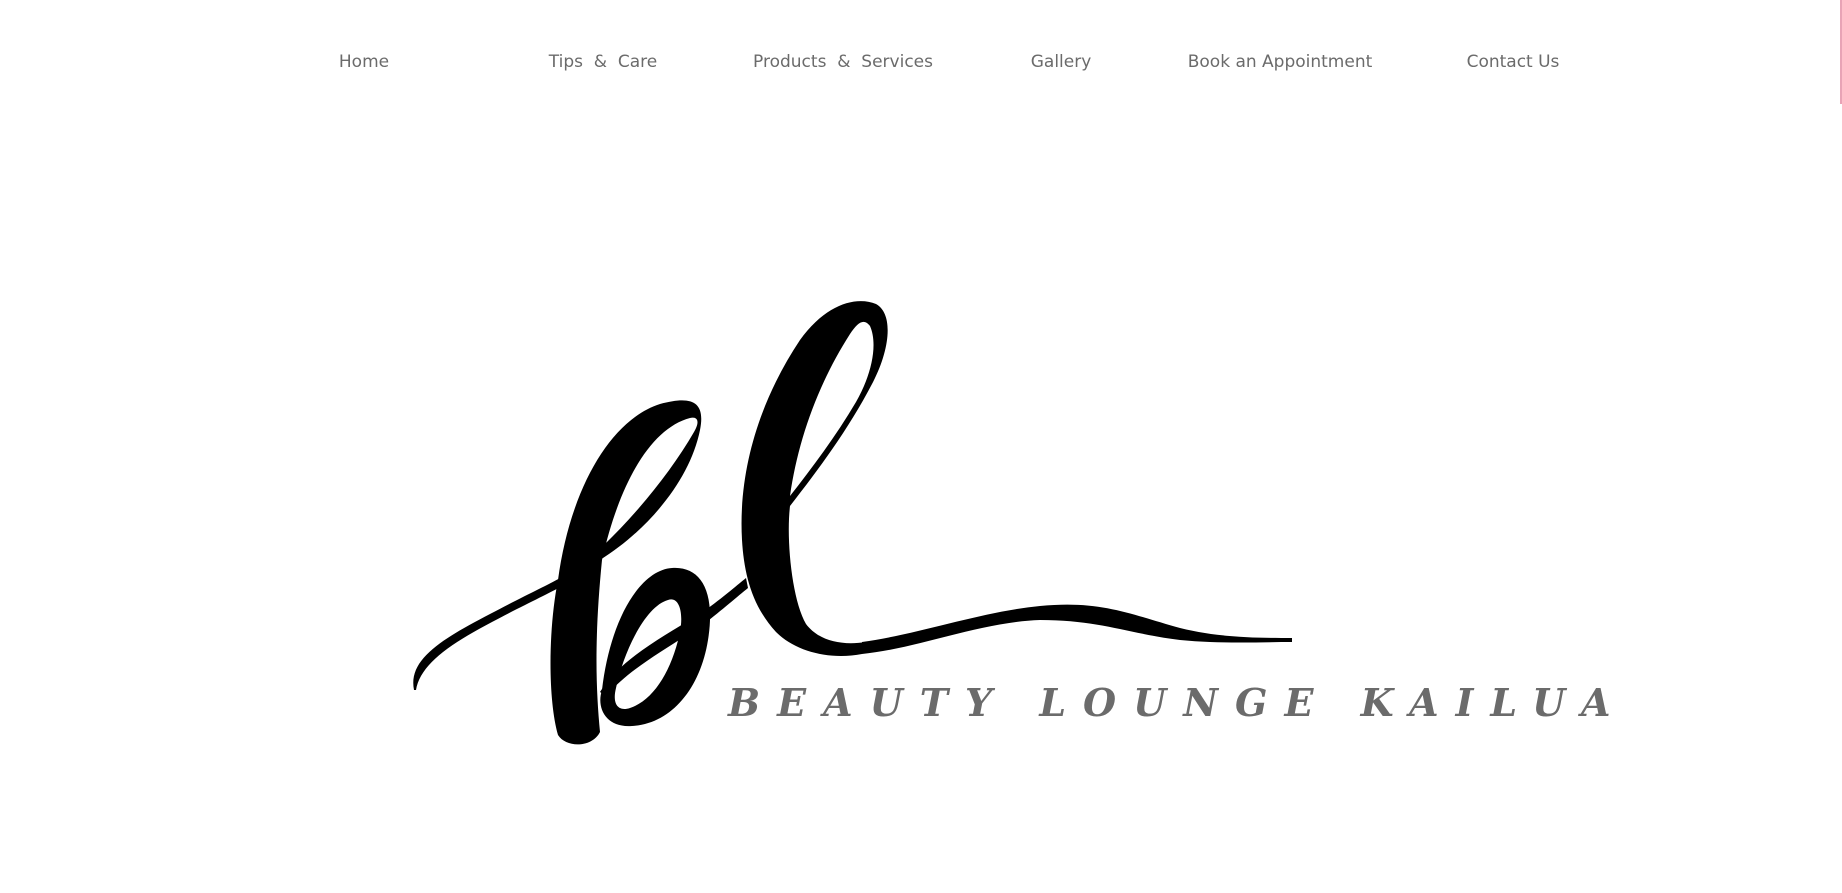 The height and width of the screenshot is (893, 1842). Describe the element at coordinates (814, 478) in the screenshot. I see `logo-l-stem` at that location.